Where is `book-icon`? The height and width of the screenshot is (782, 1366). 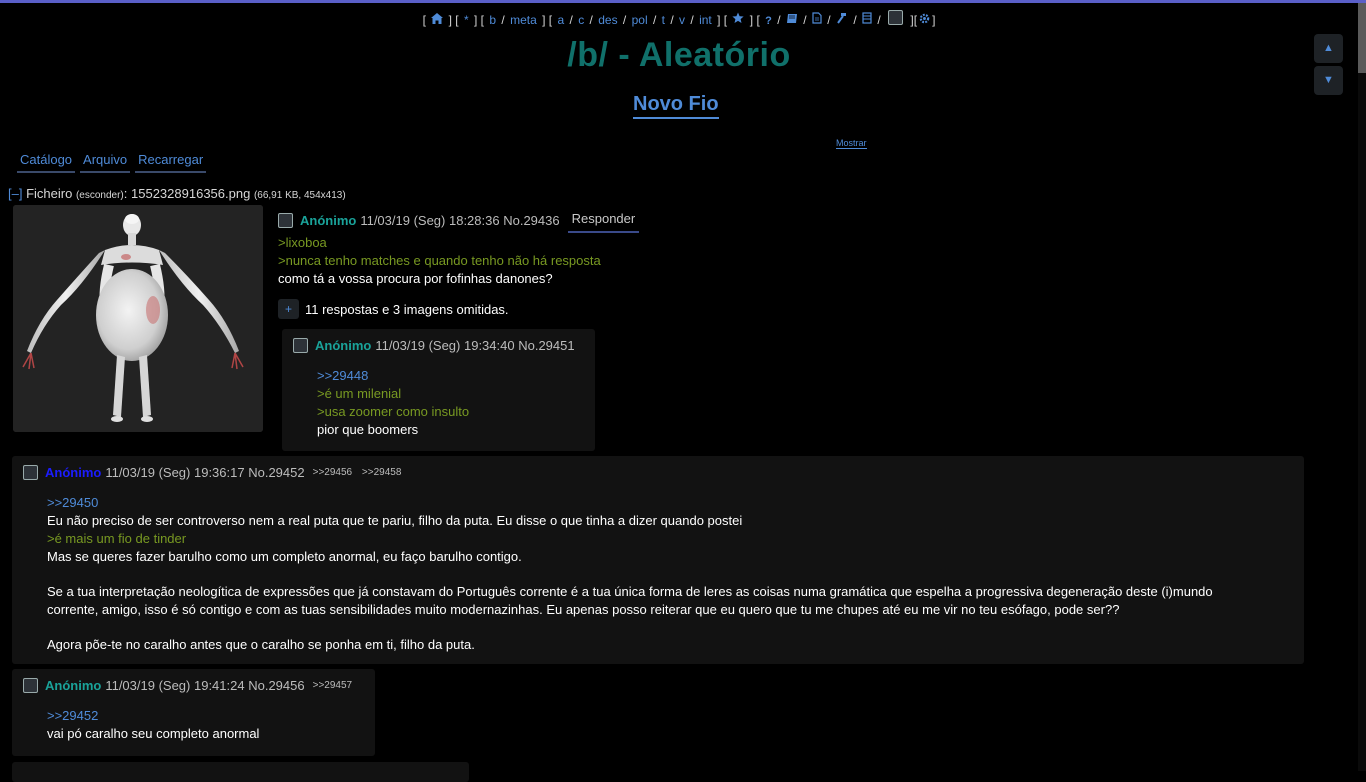
book-icon is located at coordinates (792, 20).